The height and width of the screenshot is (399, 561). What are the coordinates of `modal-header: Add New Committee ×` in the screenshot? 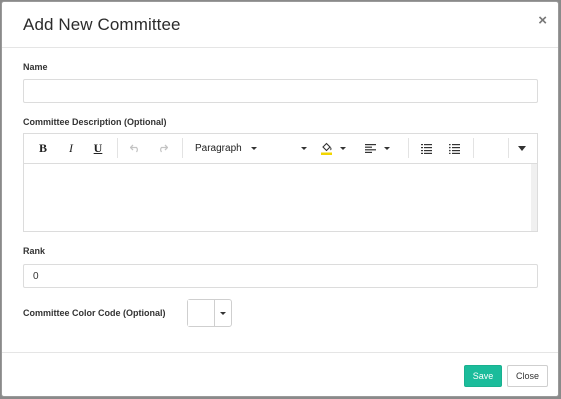 It's located at (280, 25).